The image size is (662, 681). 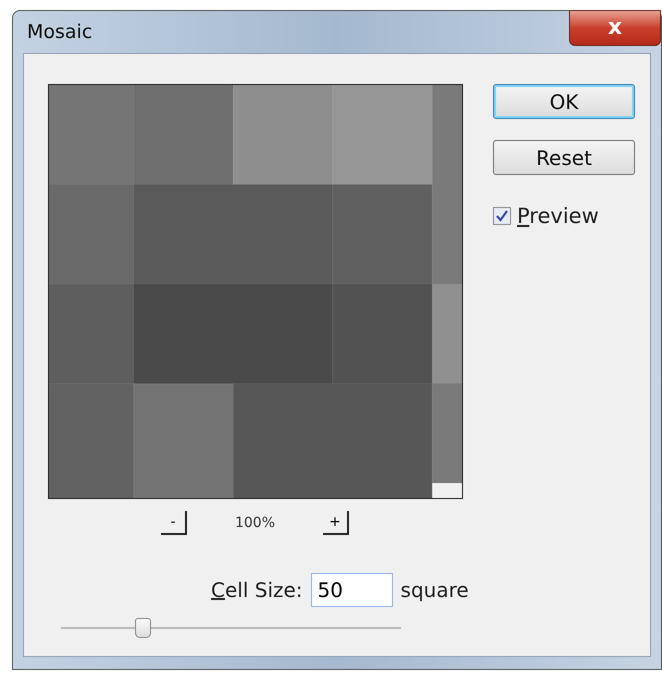 I want to click on cell-size-label: Cell Size:, so click(x=257, y=590).